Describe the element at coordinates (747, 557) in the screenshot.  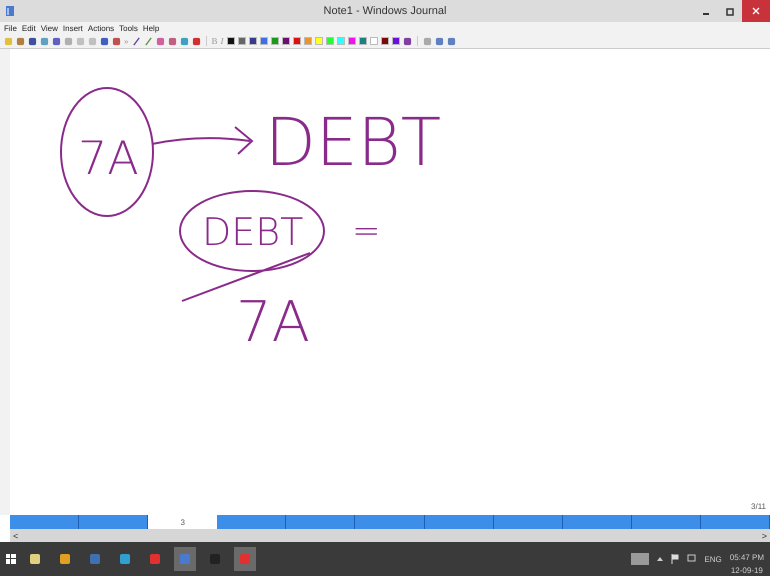
I see `clock-time: 05:47 PM` at that location.